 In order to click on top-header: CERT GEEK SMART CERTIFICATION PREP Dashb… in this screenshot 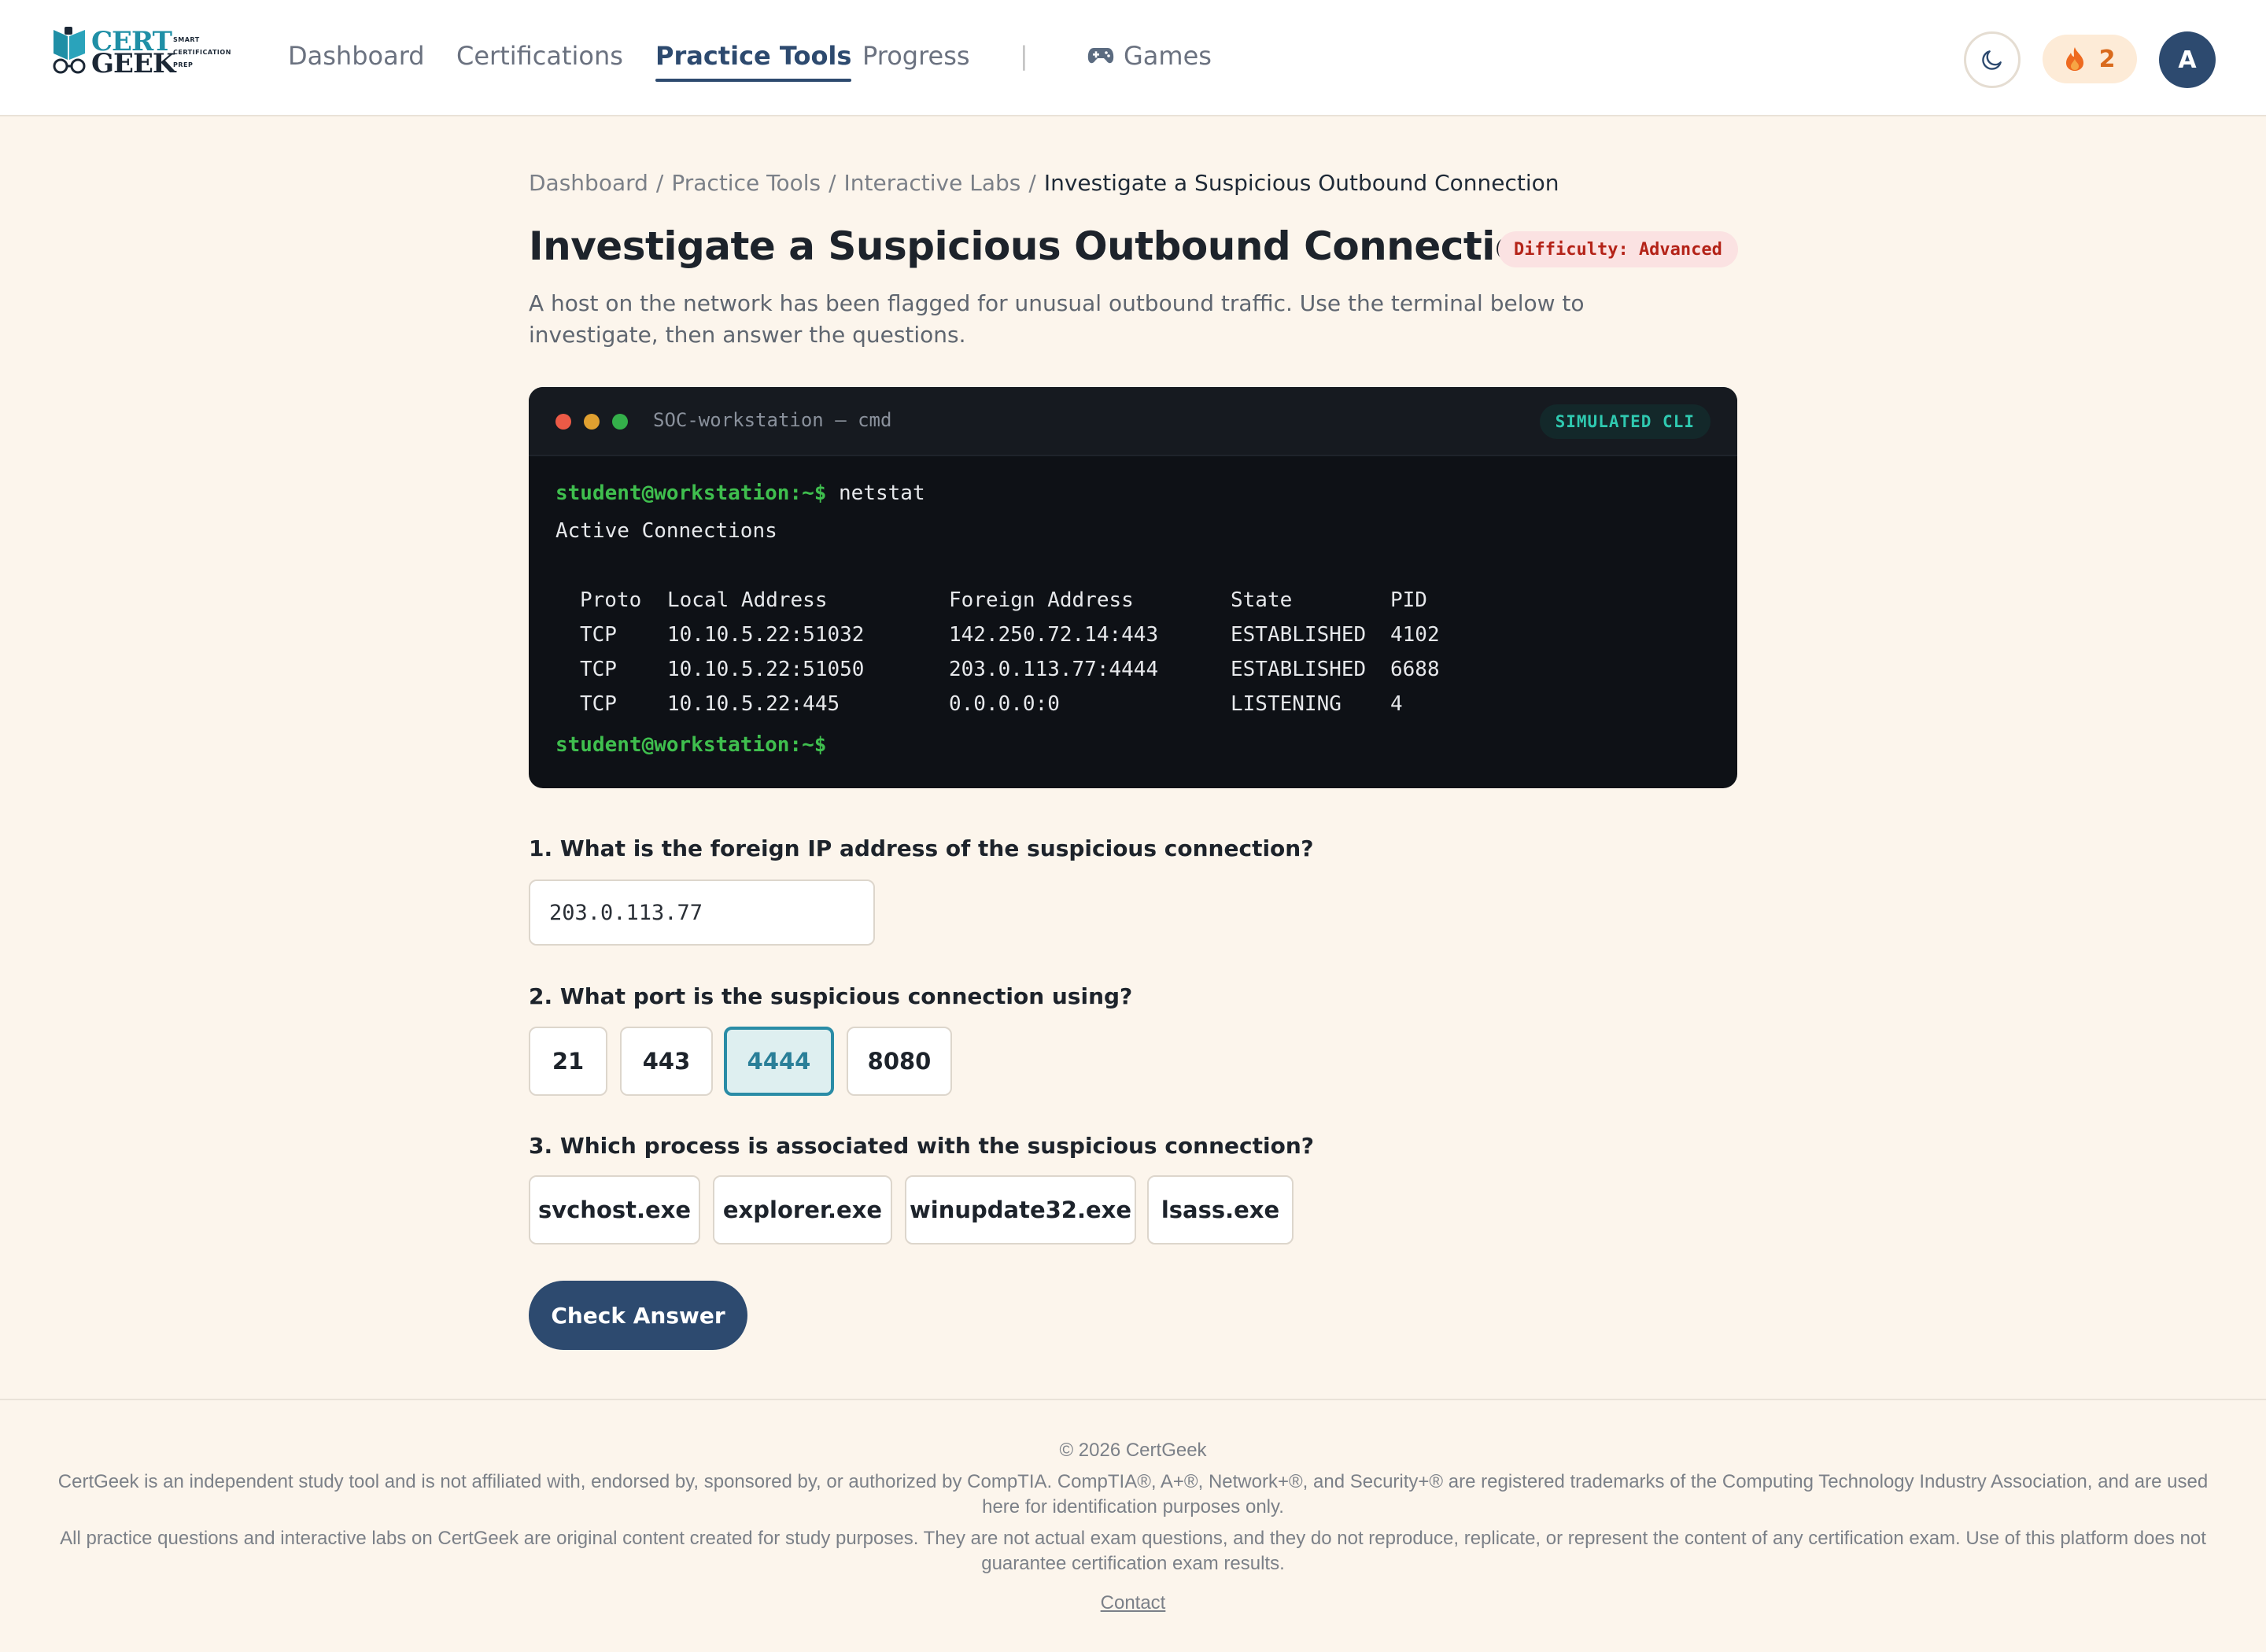, I will do `click(1133, 58)`.